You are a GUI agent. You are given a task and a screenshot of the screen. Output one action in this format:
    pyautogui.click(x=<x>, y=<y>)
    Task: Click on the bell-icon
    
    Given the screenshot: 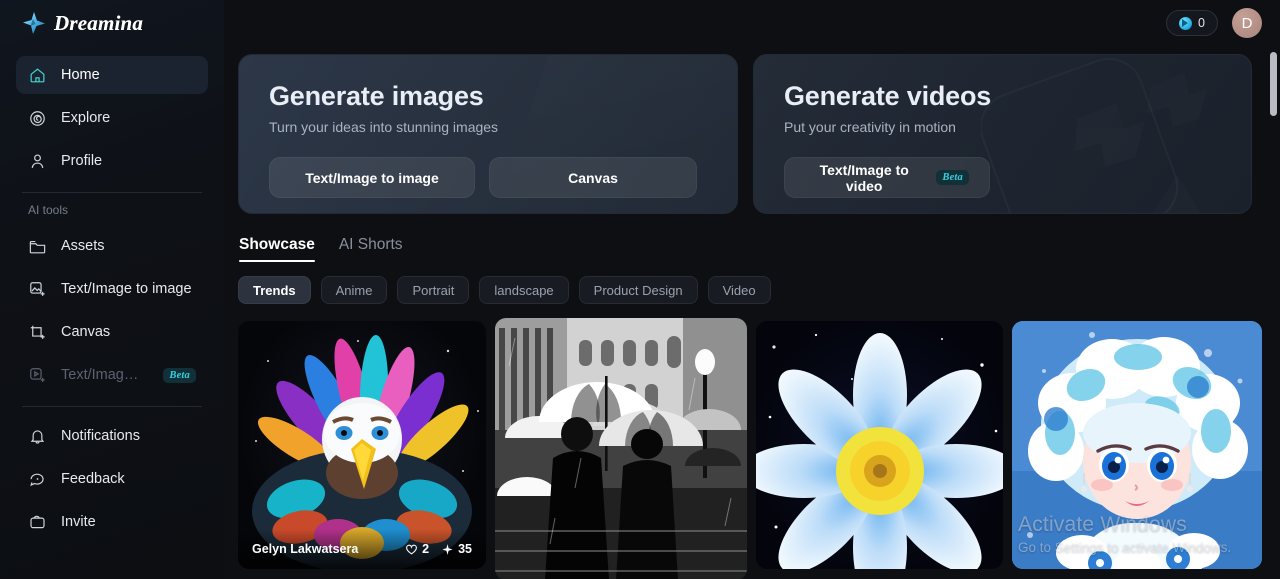 What is the action you would take?
    pyautogui.click(x=37, y=436)
    